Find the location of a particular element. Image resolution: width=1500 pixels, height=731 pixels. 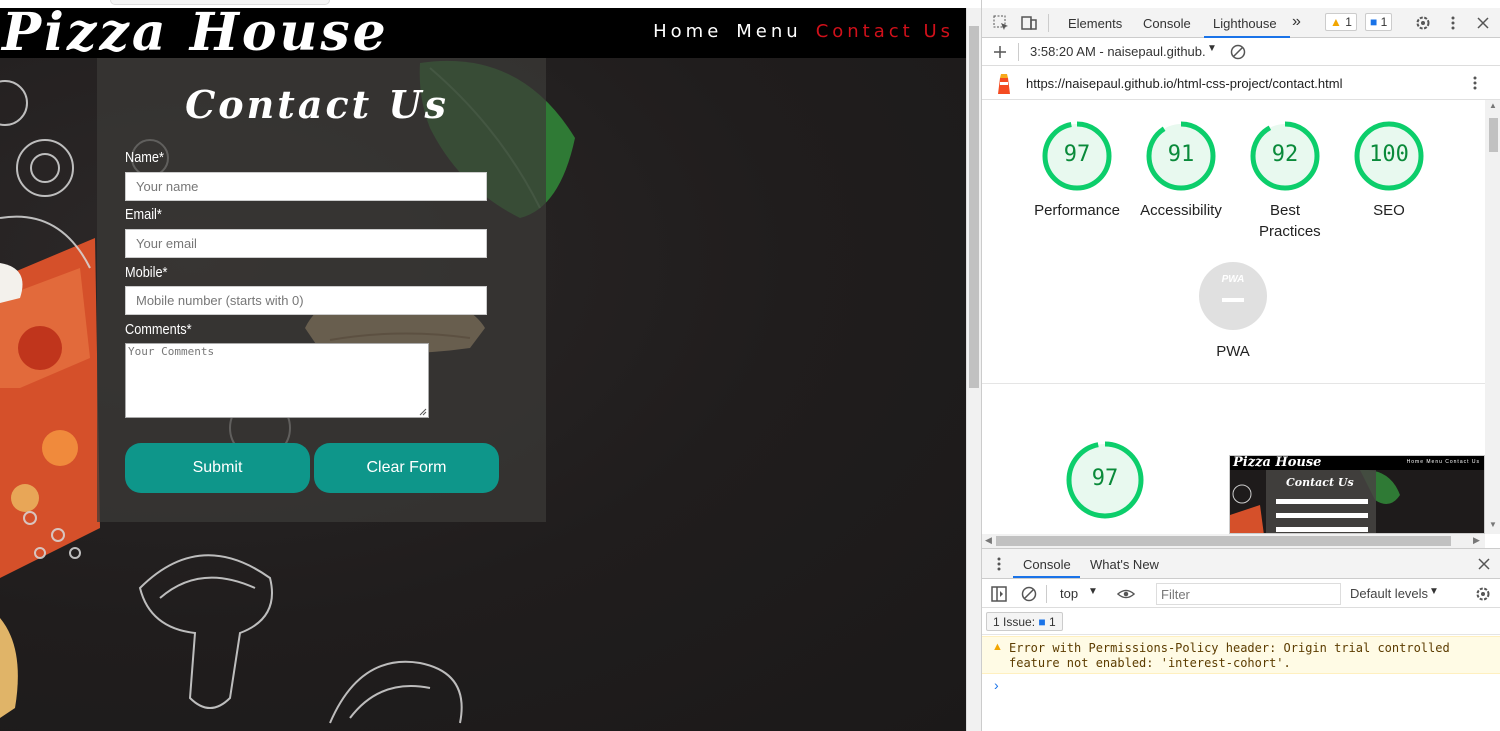

console-toolbar: top ▼ Default levels ▼ is located at coordinates (1241, 594).